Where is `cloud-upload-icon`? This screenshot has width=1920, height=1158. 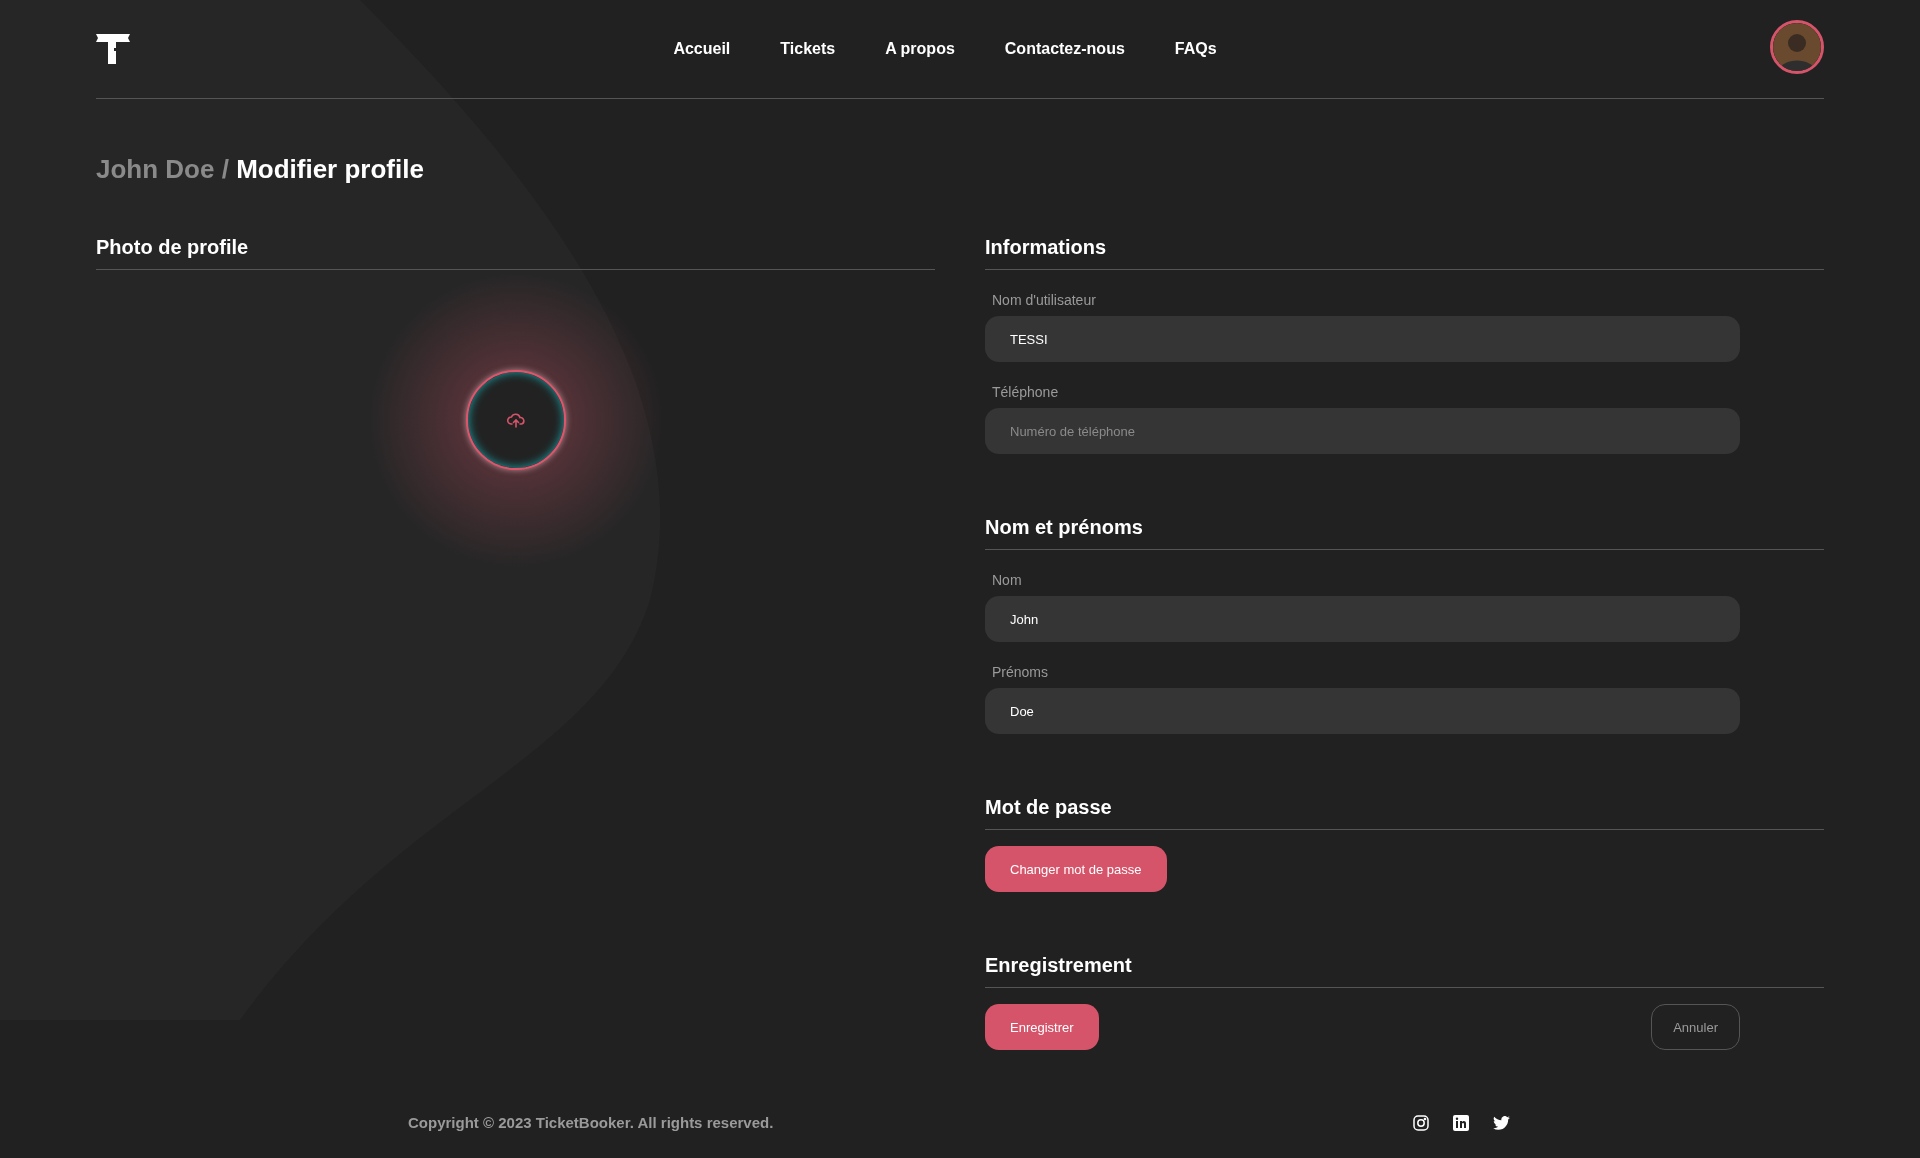
cloud-upload-icon is located at coordinates (515, 420).